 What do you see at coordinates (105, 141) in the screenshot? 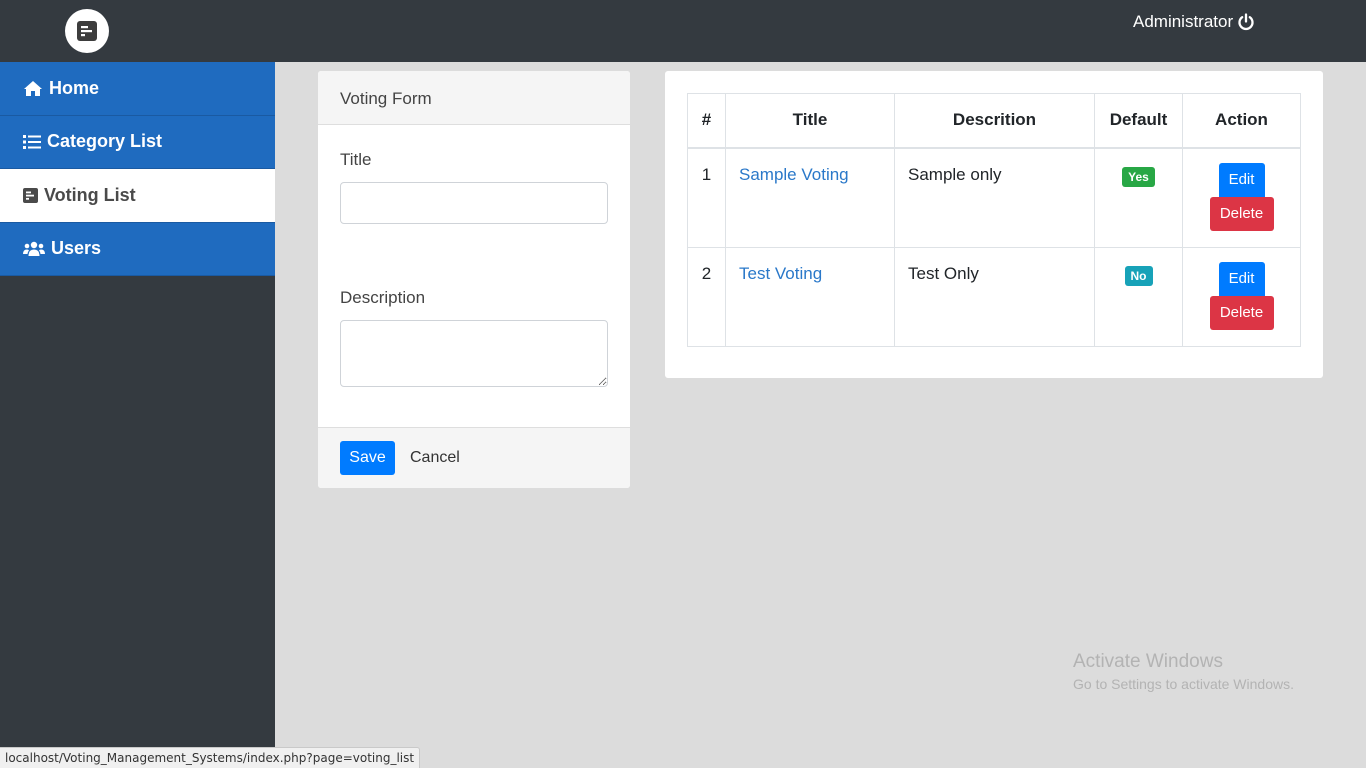
I see `sidebar-item-label: Category List` at bounding box center [105, 141].